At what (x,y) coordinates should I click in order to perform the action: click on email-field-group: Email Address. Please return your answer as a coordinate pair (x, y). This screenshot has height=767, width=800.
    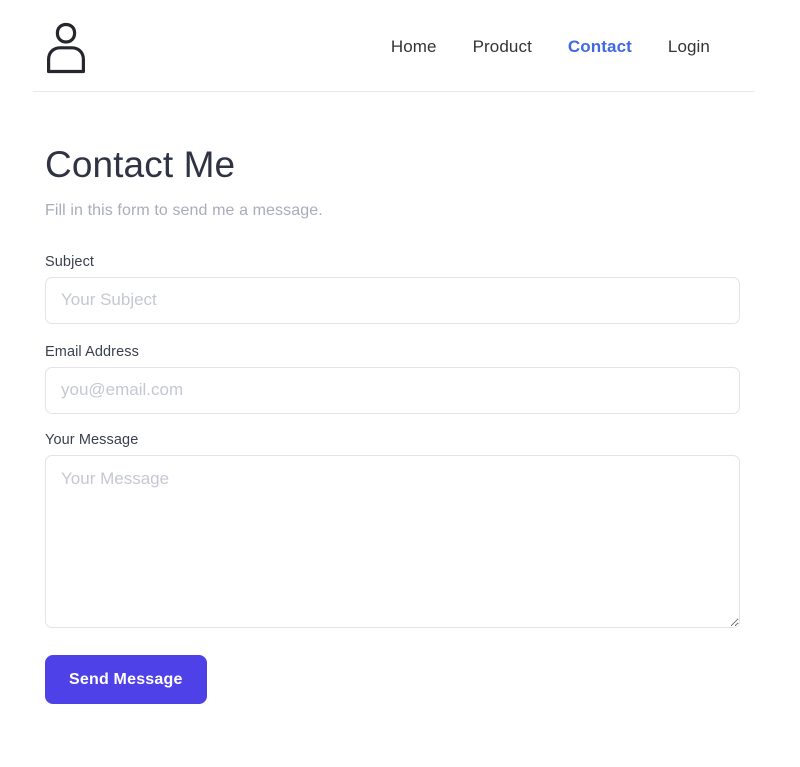
    Looking at the image, I should click on (400, 379).